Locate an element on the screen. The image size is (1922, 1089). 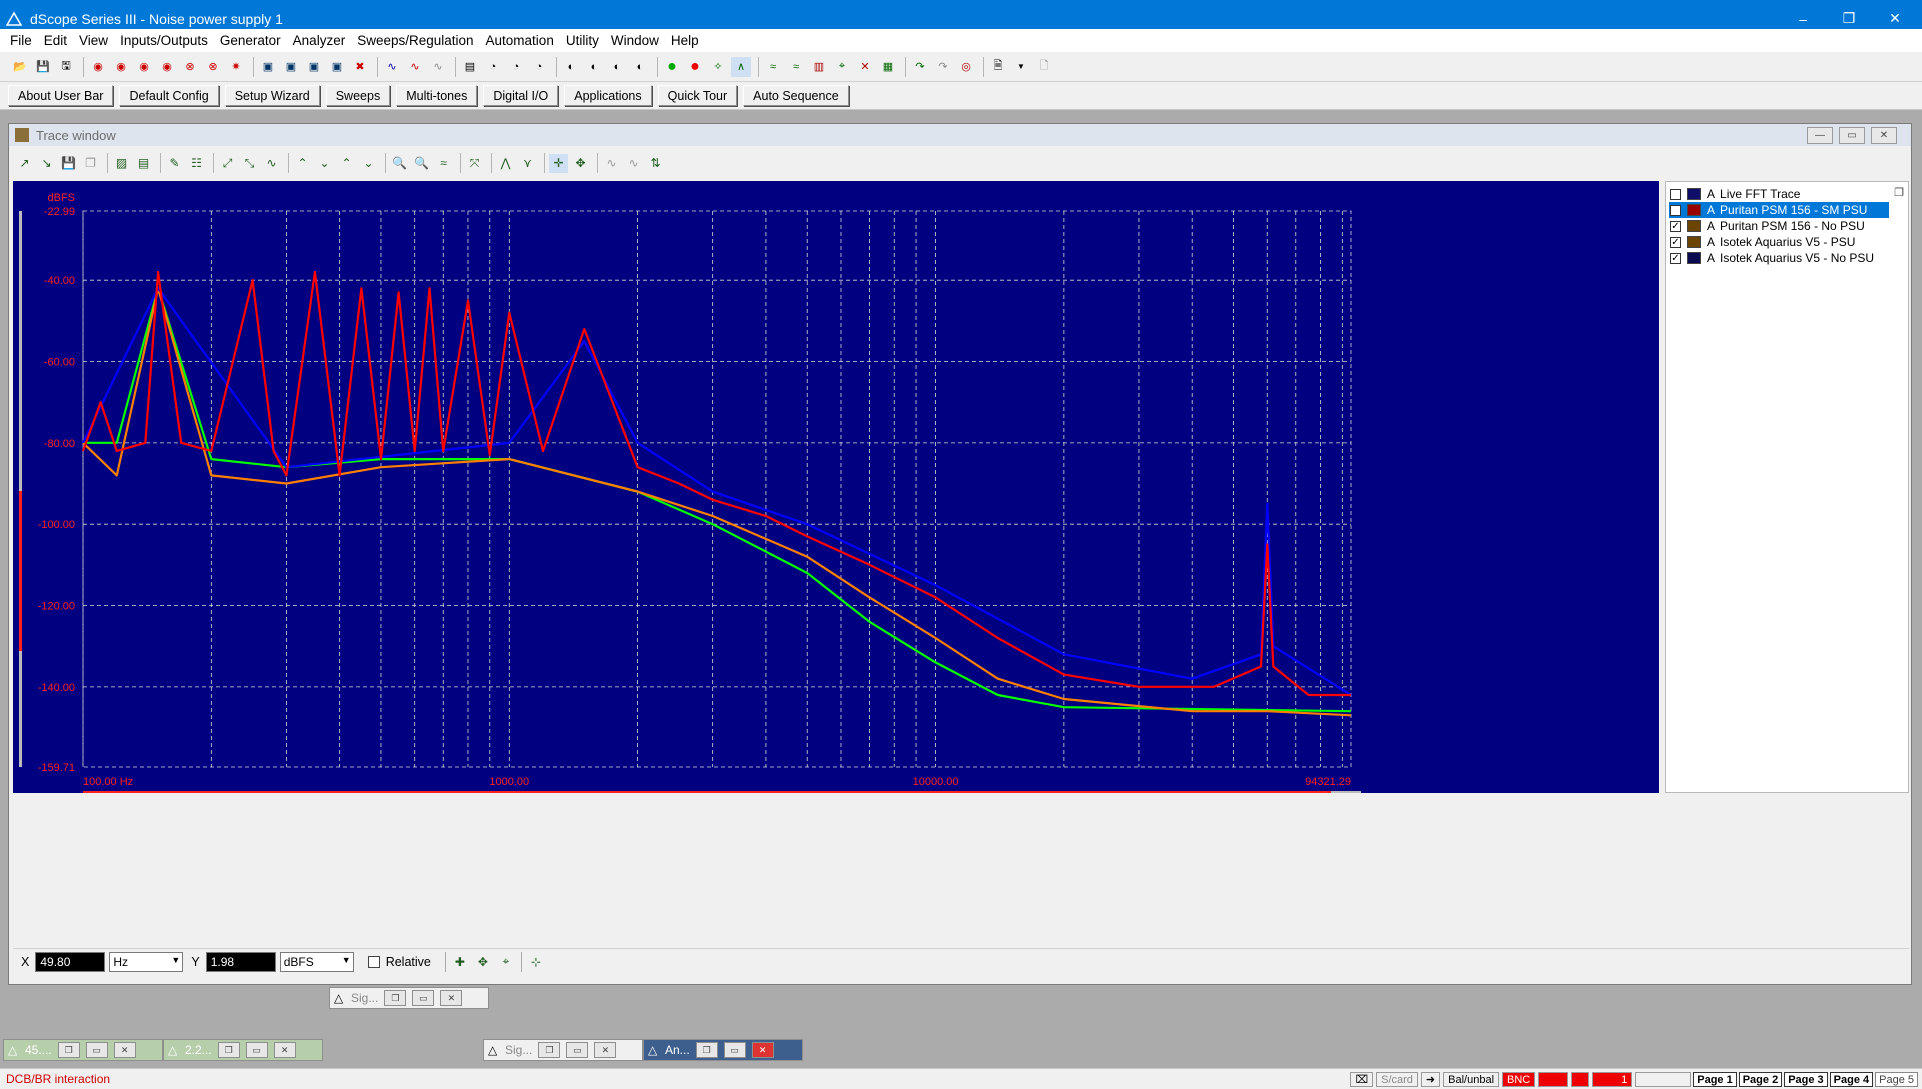
statistics-icon: ⇅ is located at coordinates (655, 163).